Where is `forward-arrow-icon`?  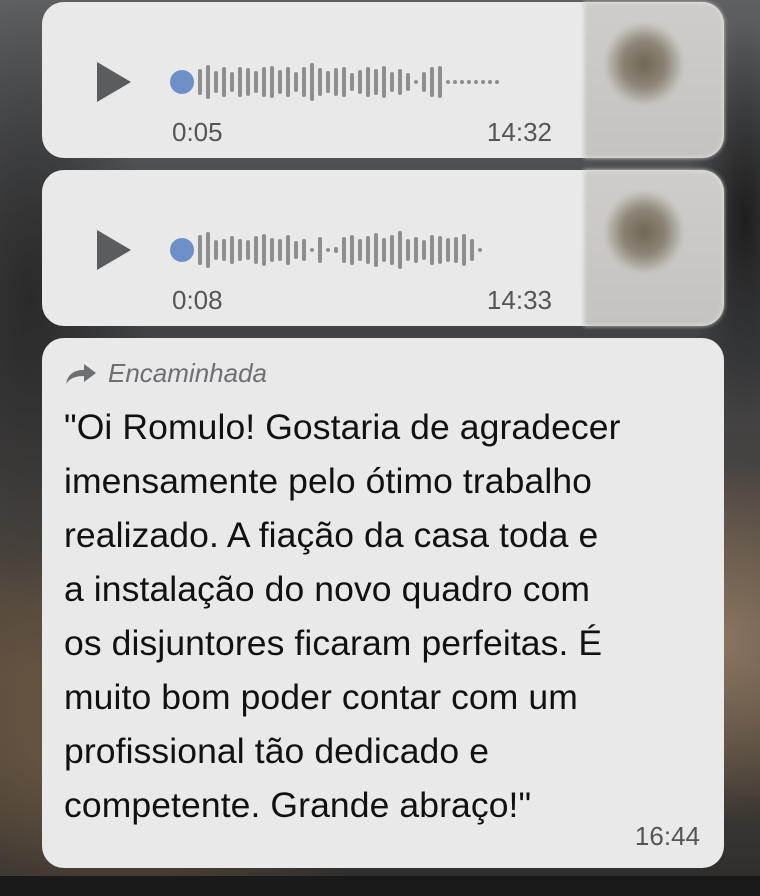 forward-arrow-icon is located at coordinates (81, 373).